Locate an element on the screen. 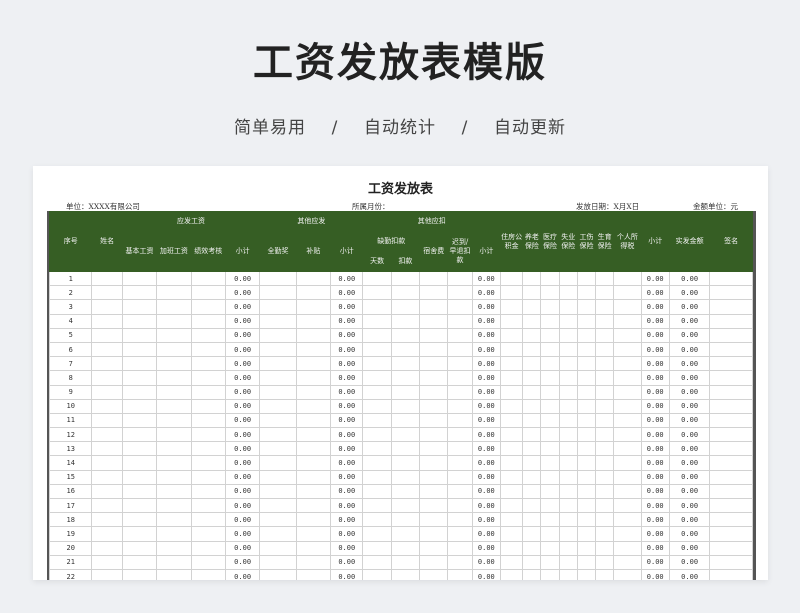 The width and height of the screenshot is (800, 613). cell-seq: 20 is located at coordinates (71, 548).